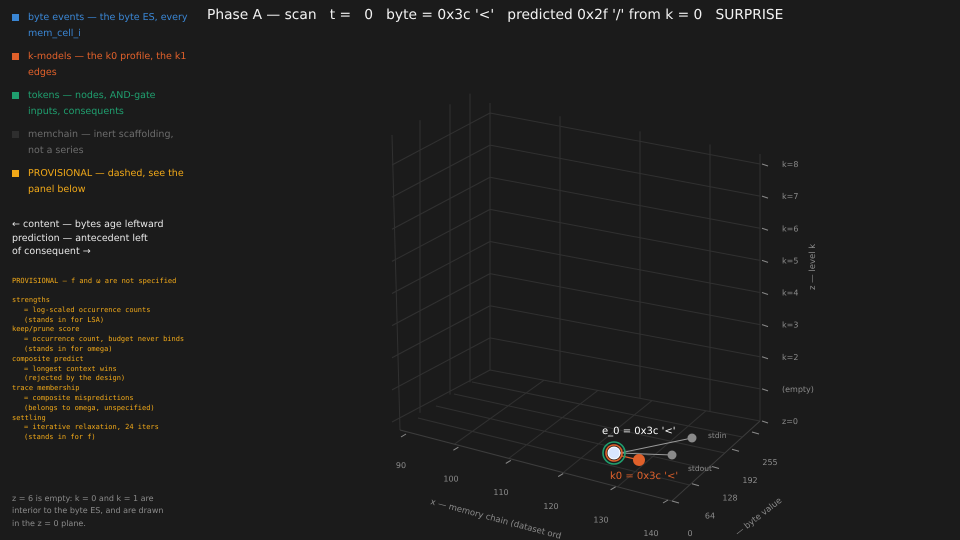 The height and width of the screenshot is (540, 960). I want to click on y-tick-label: 0, so click(690, 533).